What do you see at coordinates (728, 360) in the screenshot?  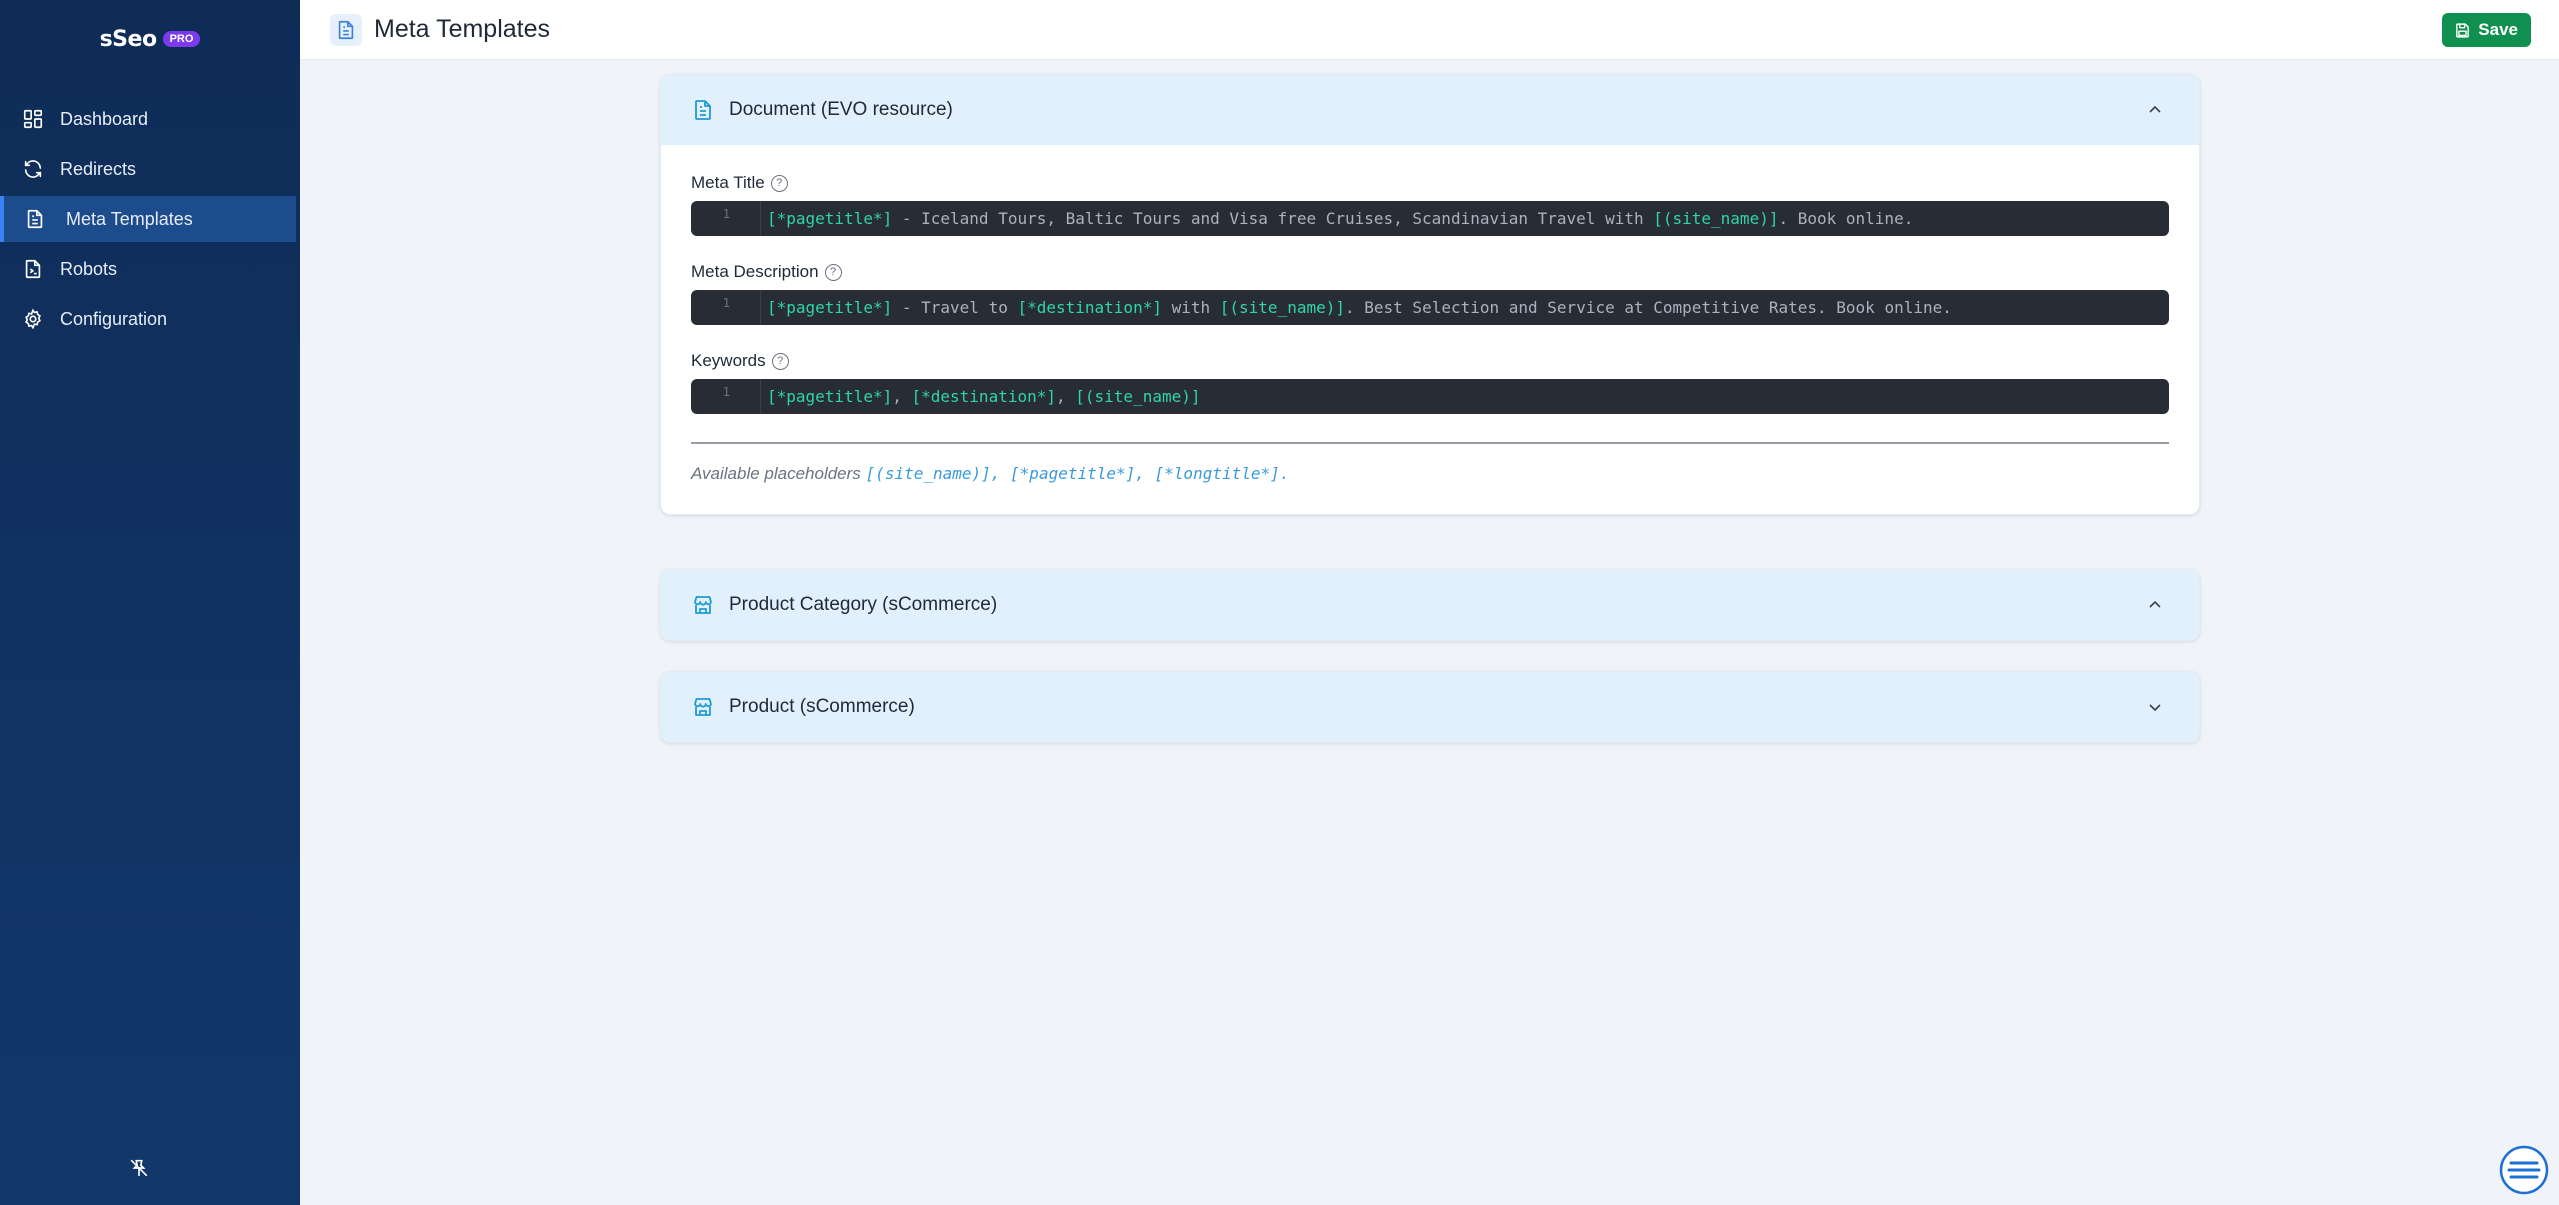 I see `field-label-text: Keywords` at bounding box center [728, 360].